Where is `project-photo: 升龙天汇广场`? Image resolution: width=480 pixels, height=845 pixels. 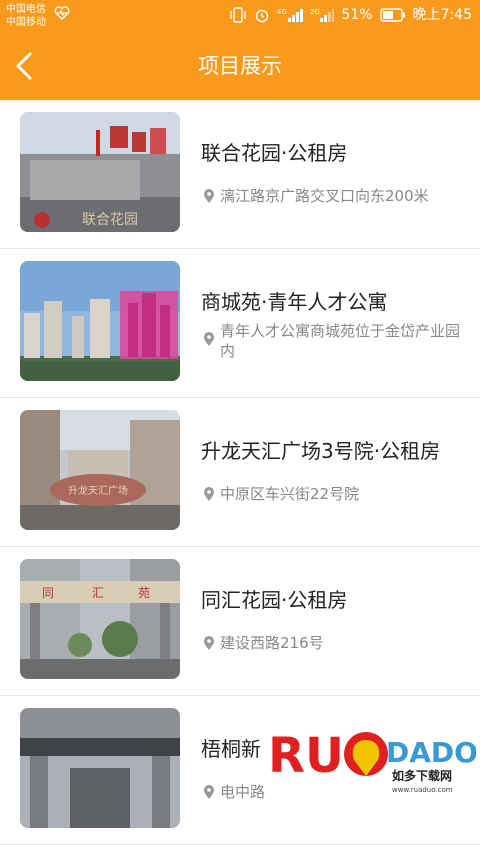
project-photo: 升龙天汇广场 is located at coordinates (100, 470).